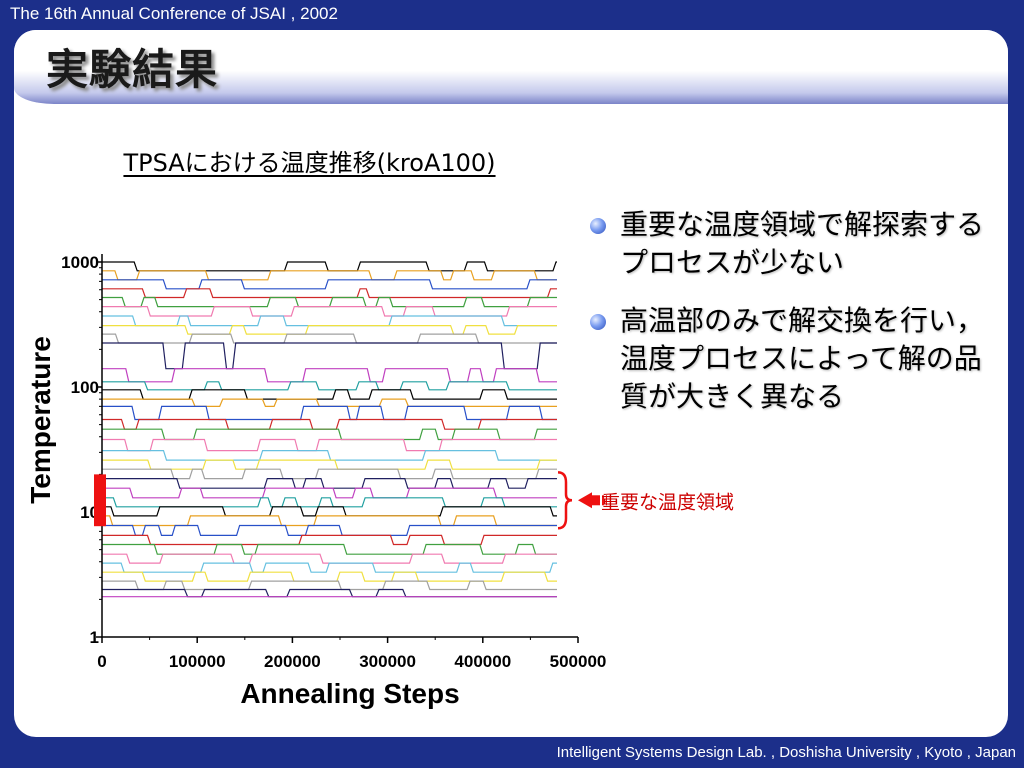 The image size is (1024, 768). What do you see at coordinates (565, 500) in the screenshot?
I see `brace` at bounding box center [565, 500].